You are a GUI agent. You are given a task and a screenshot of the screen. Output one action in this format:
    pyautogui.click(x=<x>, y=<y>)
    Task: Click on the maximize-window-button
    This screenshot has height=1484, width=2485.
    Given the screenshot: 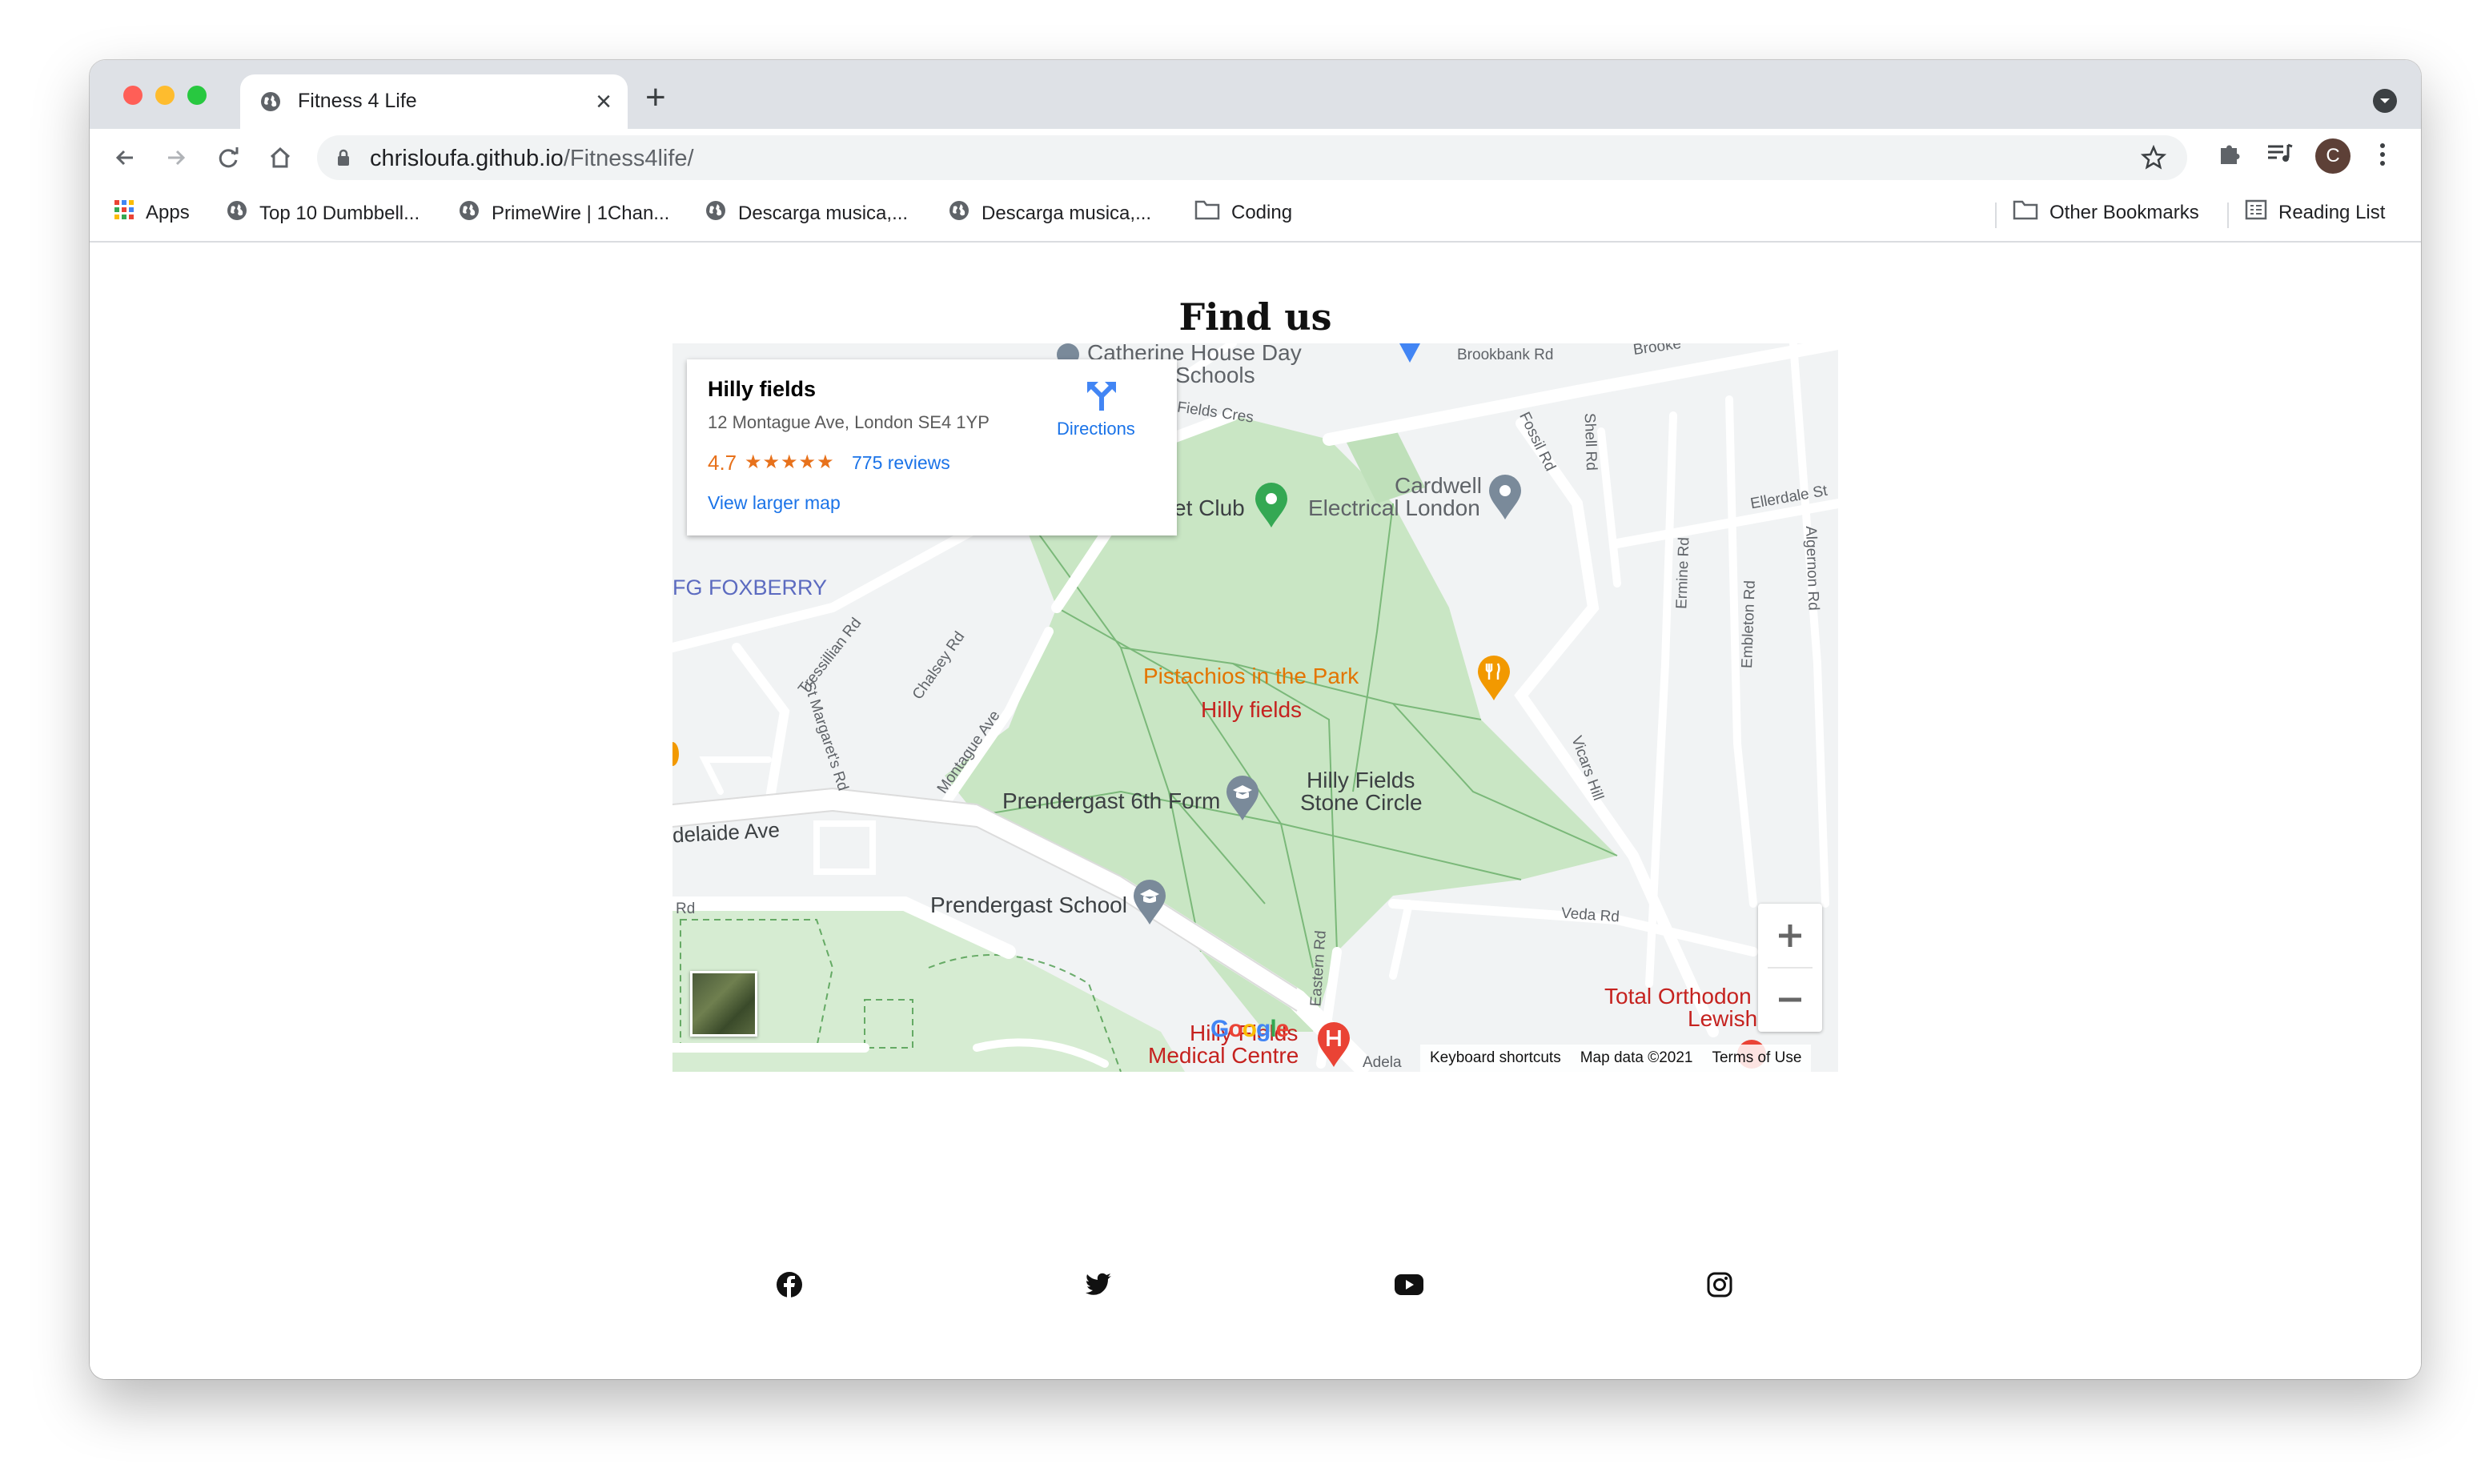 What is the action you would take?
    pyautogui.click(x=197, y=95)
    